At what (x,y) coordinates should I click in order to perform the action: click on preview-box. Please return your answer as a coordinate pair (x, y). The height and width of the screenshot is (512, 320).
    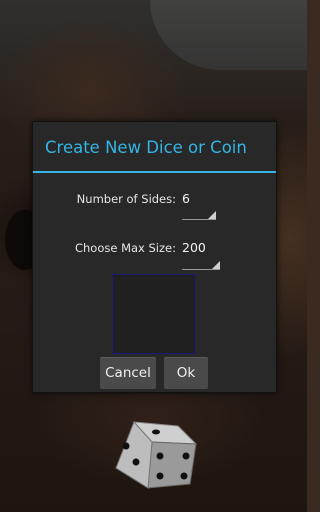
    Looking at the image, I should click on (154, 314).